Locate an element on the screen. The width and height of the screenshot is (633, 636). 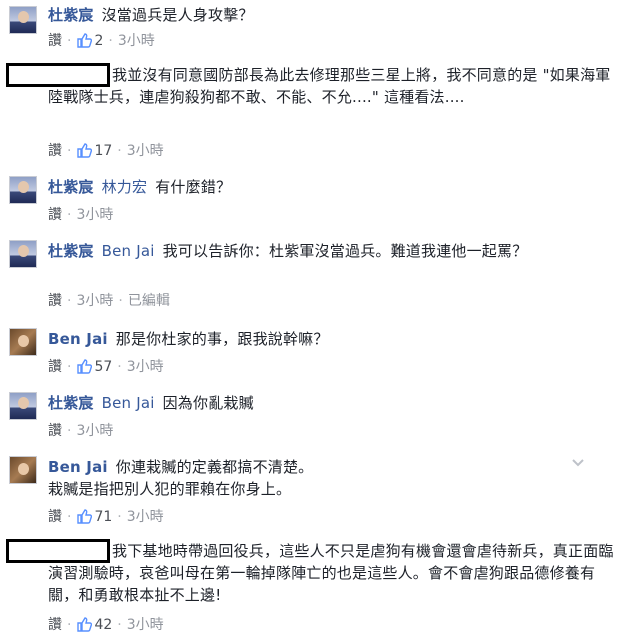
comment-body: 杜紫宸 林力宏 有什麼錯？ is located at coordinates (333, 187).